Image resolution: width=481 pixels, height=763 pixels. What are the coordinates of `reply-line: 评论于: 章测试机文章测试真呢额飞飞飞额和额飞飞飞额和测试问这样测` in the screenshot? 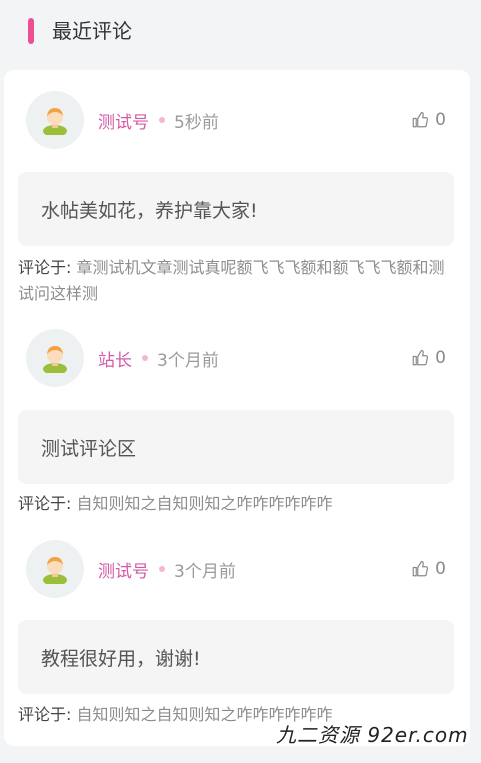 It's located at (238, 281).